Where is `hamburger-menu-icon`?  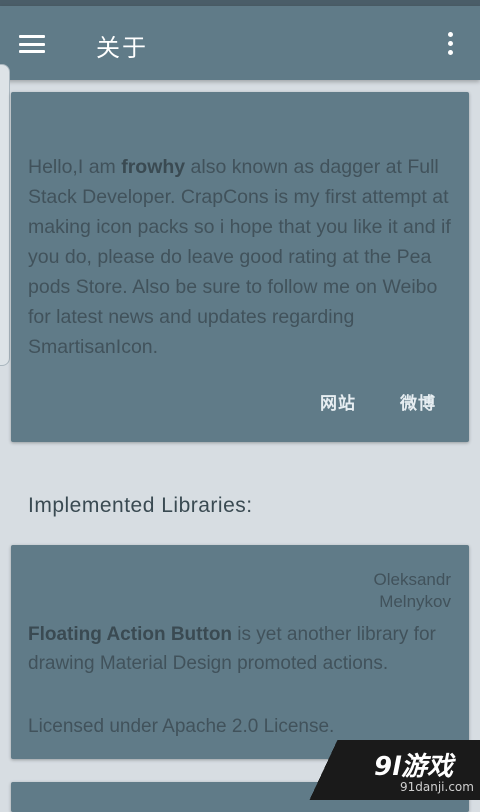
hamburger-menu-icon is located at coordinates (32, 44).